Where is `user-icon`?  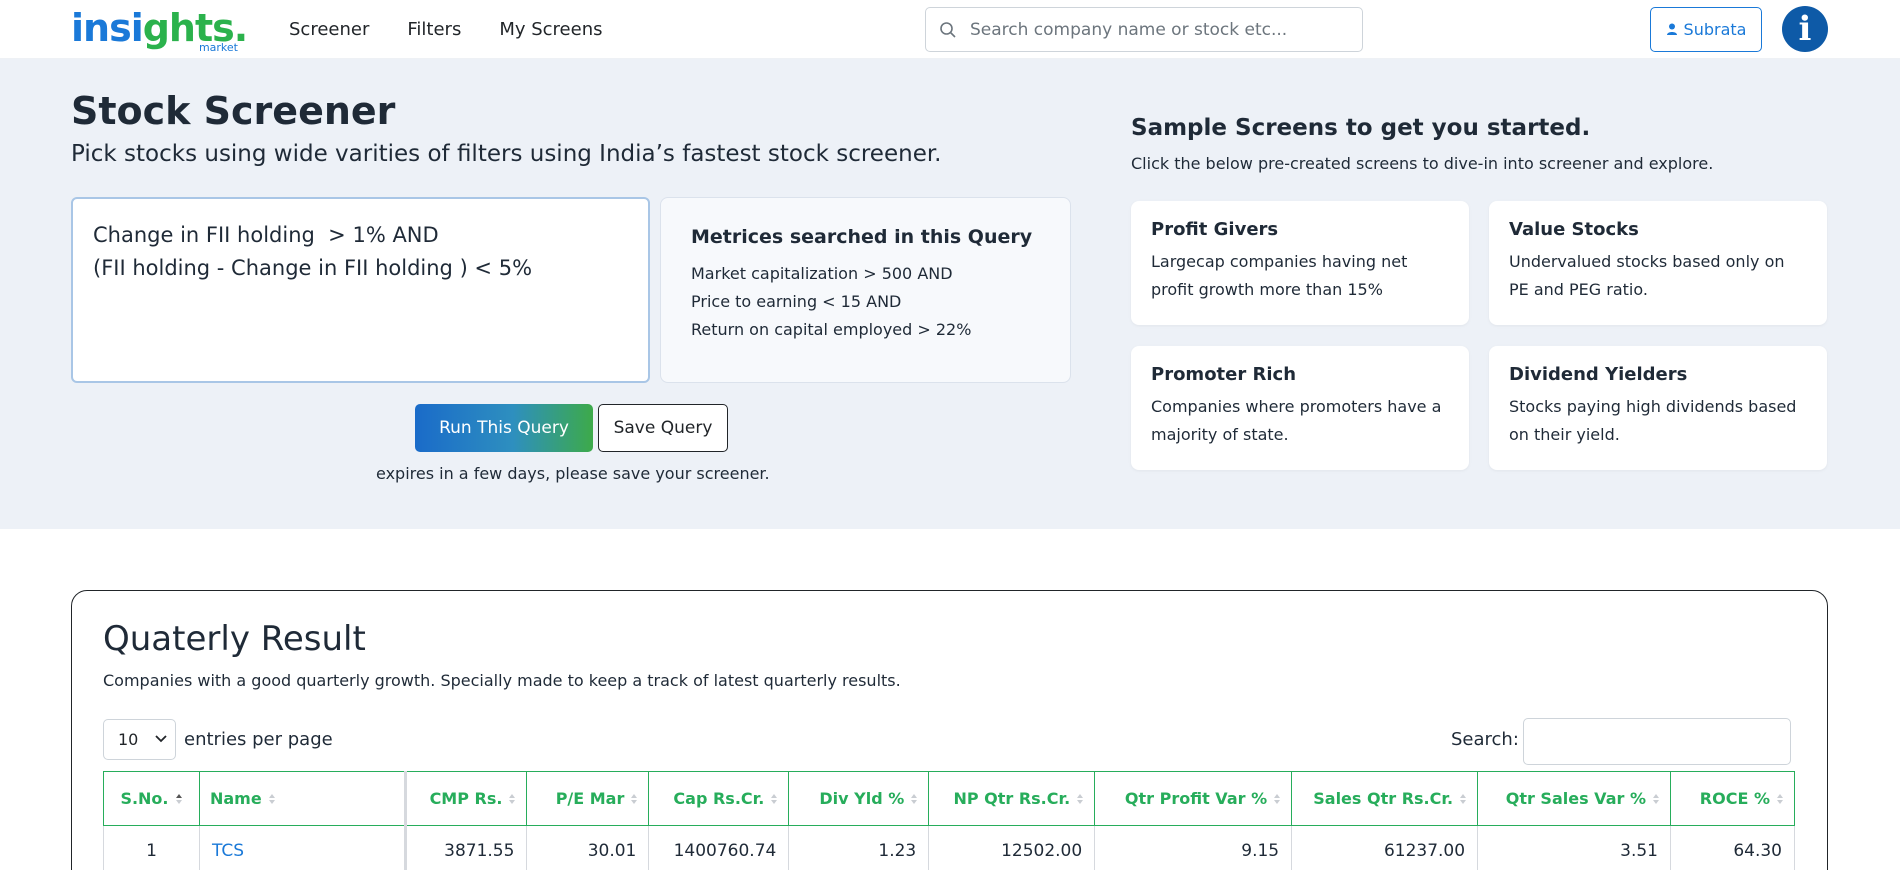 user-icon is located at coordinates (1671, 29).